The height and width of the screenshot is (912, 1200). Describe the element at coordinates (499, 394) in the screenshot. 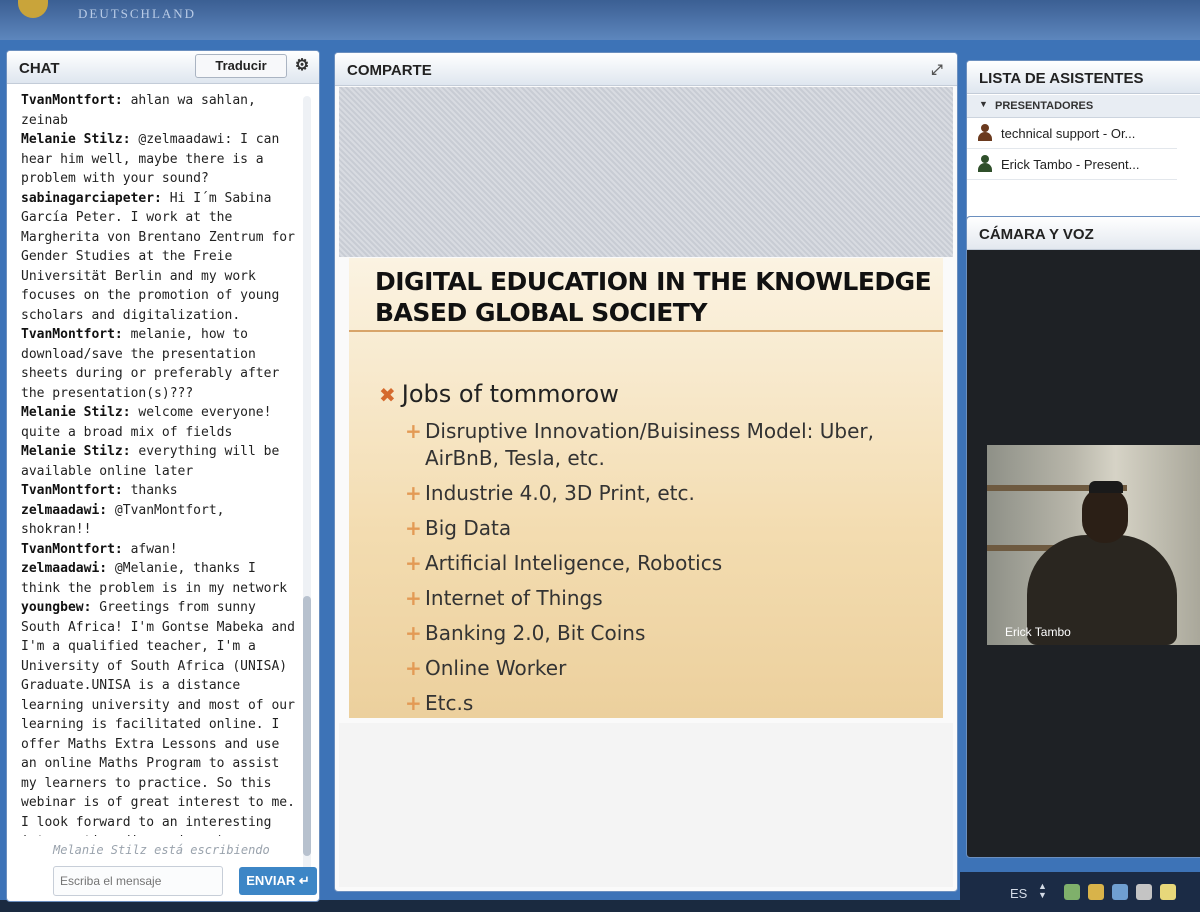

I see `slide-main-bullet: ✖ Jobs of tommorow` at that location.